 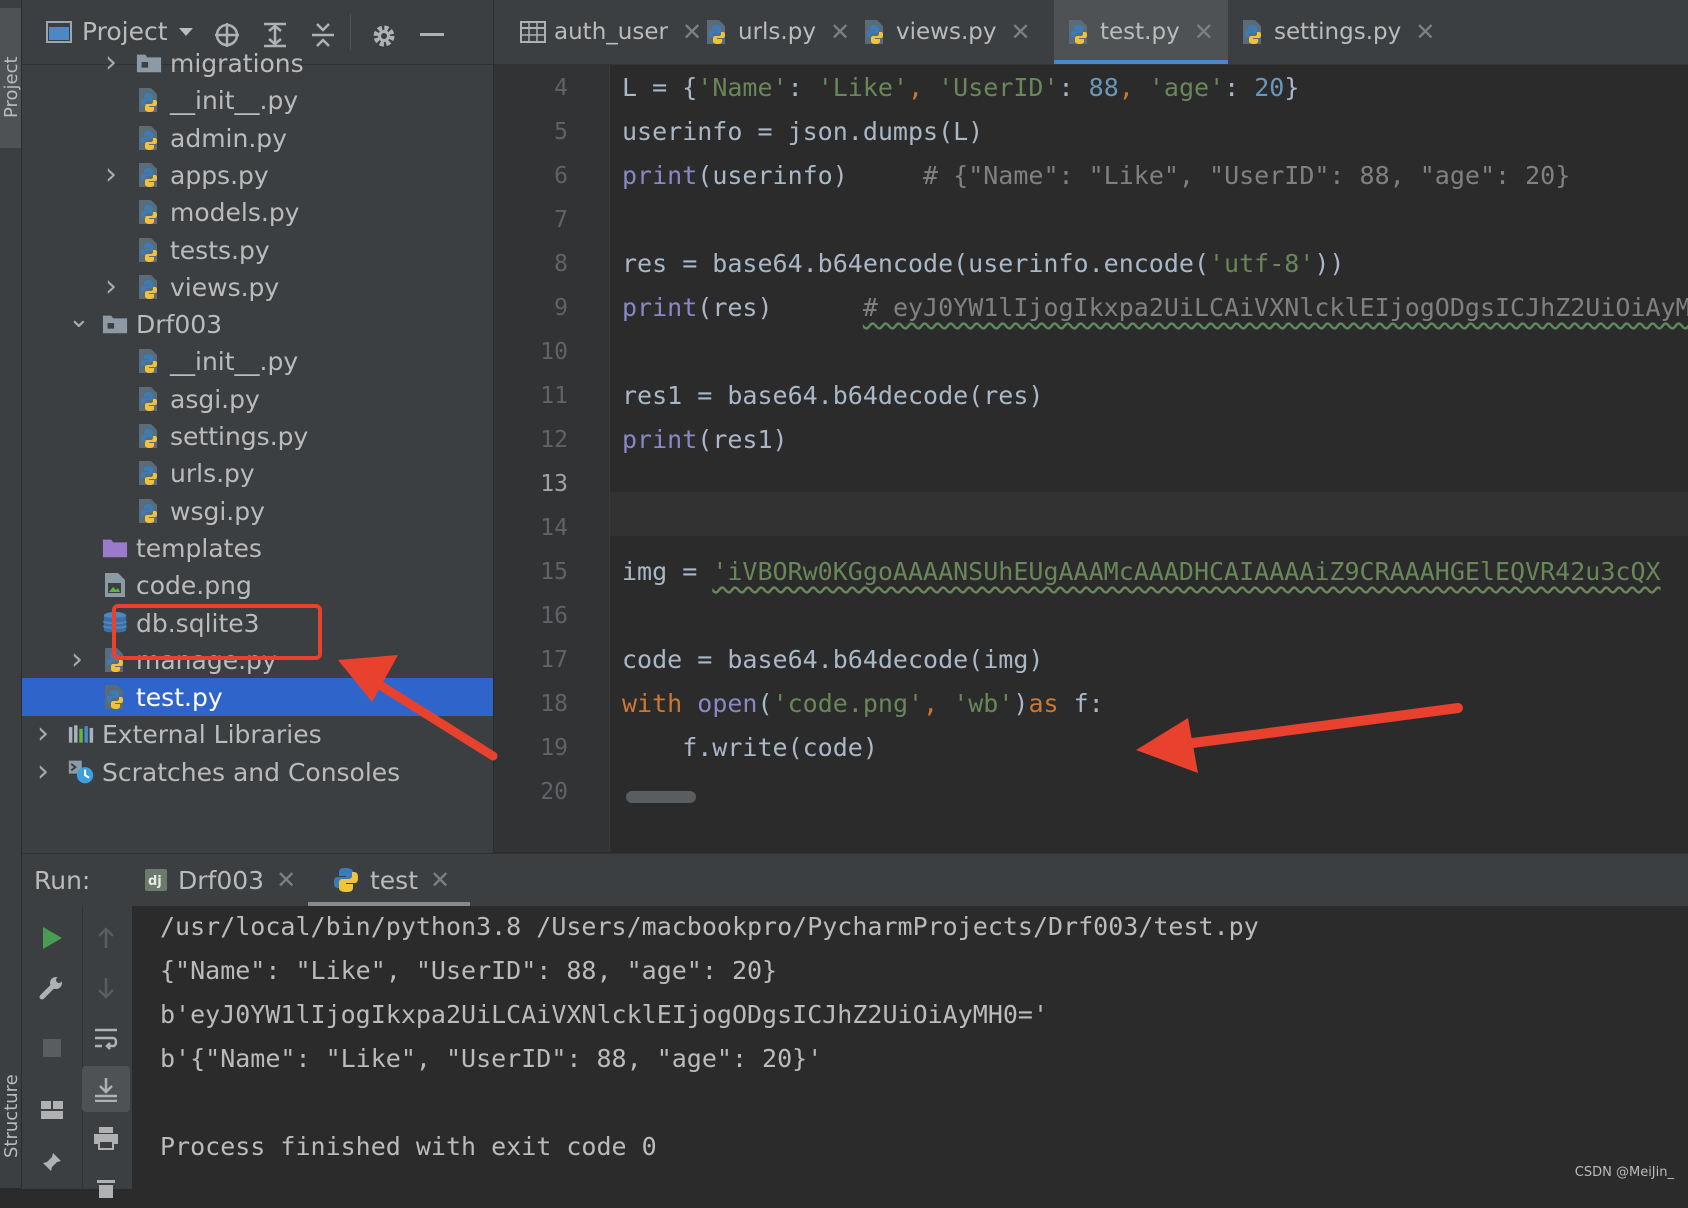 What do you see at coordinates (235, 212) in the screenshot?
I see `tree-item-label: models.py` at bounding box center [235, 212].